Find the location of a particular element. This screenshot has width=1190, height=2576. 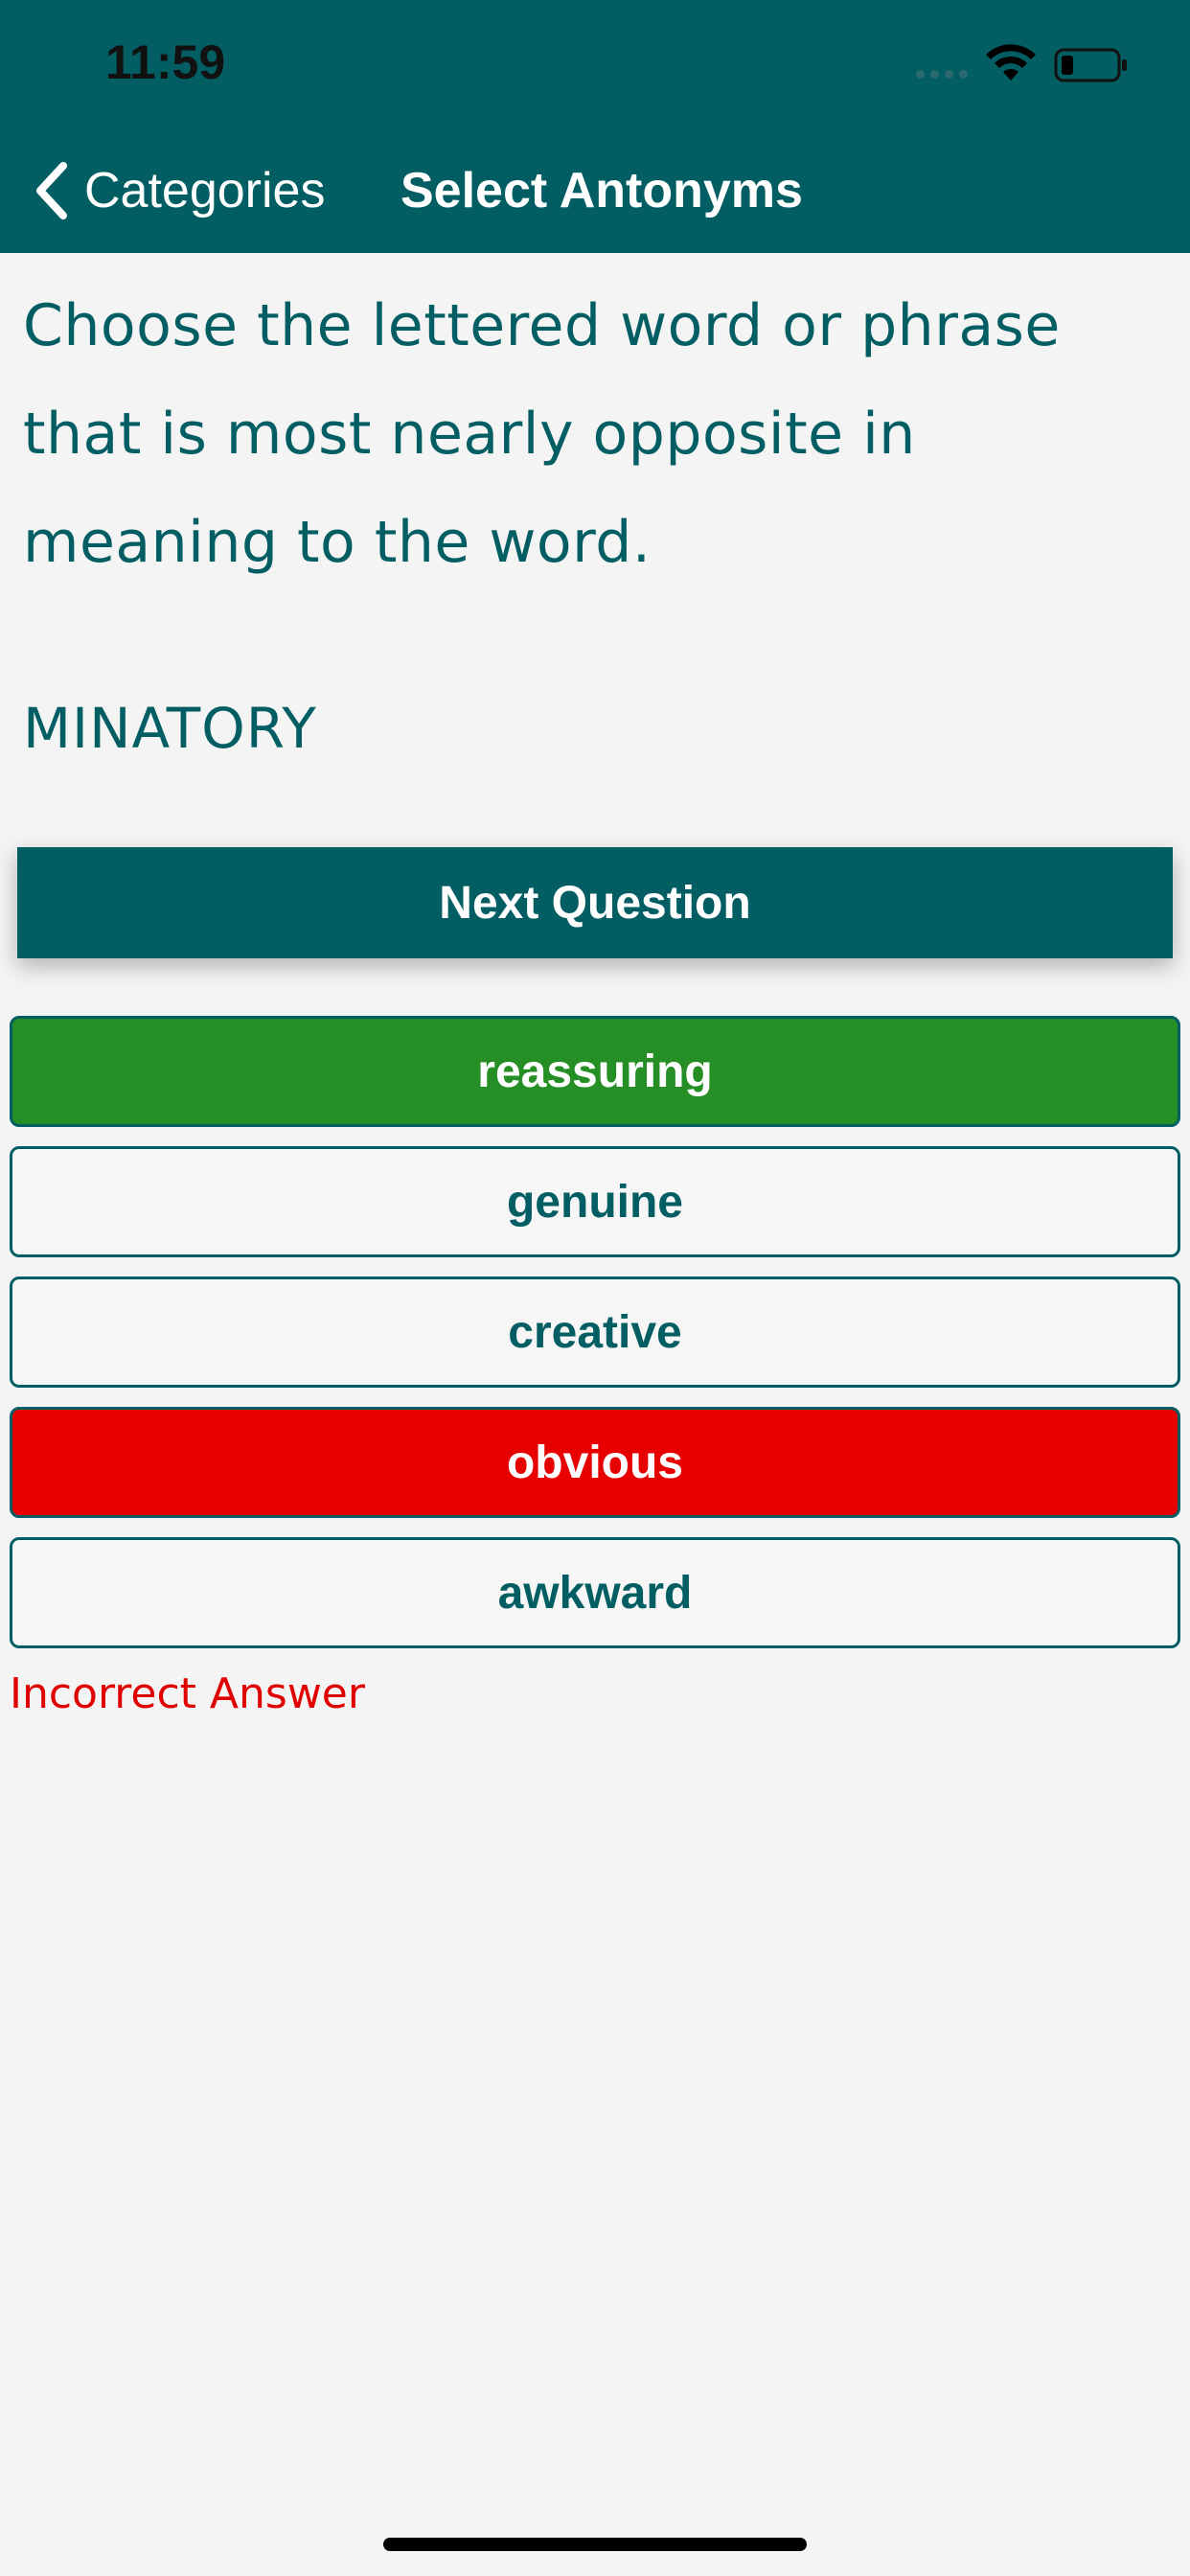

navigation-bar: Categories Select Antonyms is located at coordinates (595, 190).